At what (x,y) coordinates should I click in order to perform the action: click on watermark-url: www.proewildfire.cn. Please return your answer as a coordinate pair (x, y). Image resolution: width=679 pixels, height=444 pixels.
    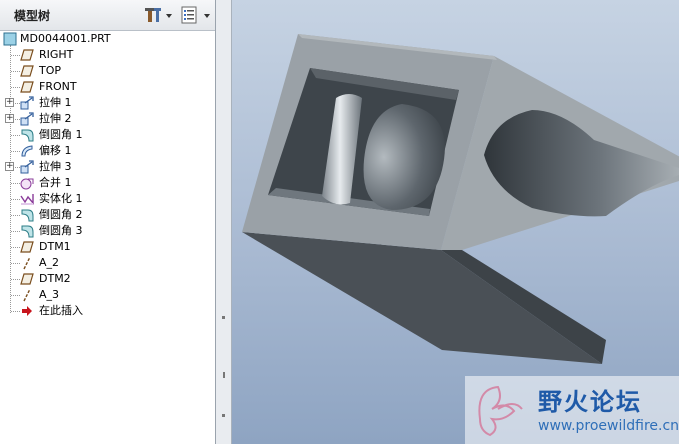
    Looking at the image, I should click on (608, 426).